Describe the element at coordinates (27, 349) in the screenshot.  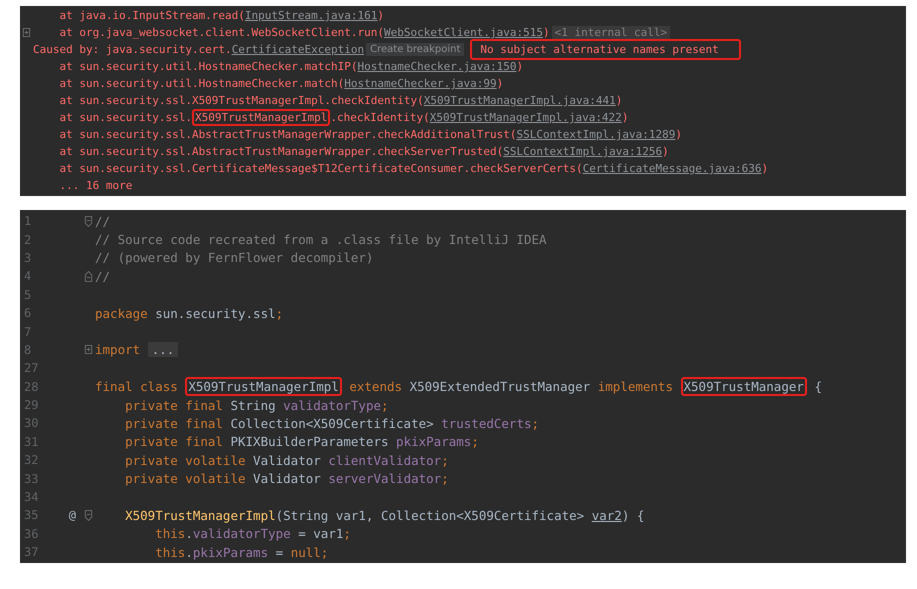
I see `line-number: 8` at that location.